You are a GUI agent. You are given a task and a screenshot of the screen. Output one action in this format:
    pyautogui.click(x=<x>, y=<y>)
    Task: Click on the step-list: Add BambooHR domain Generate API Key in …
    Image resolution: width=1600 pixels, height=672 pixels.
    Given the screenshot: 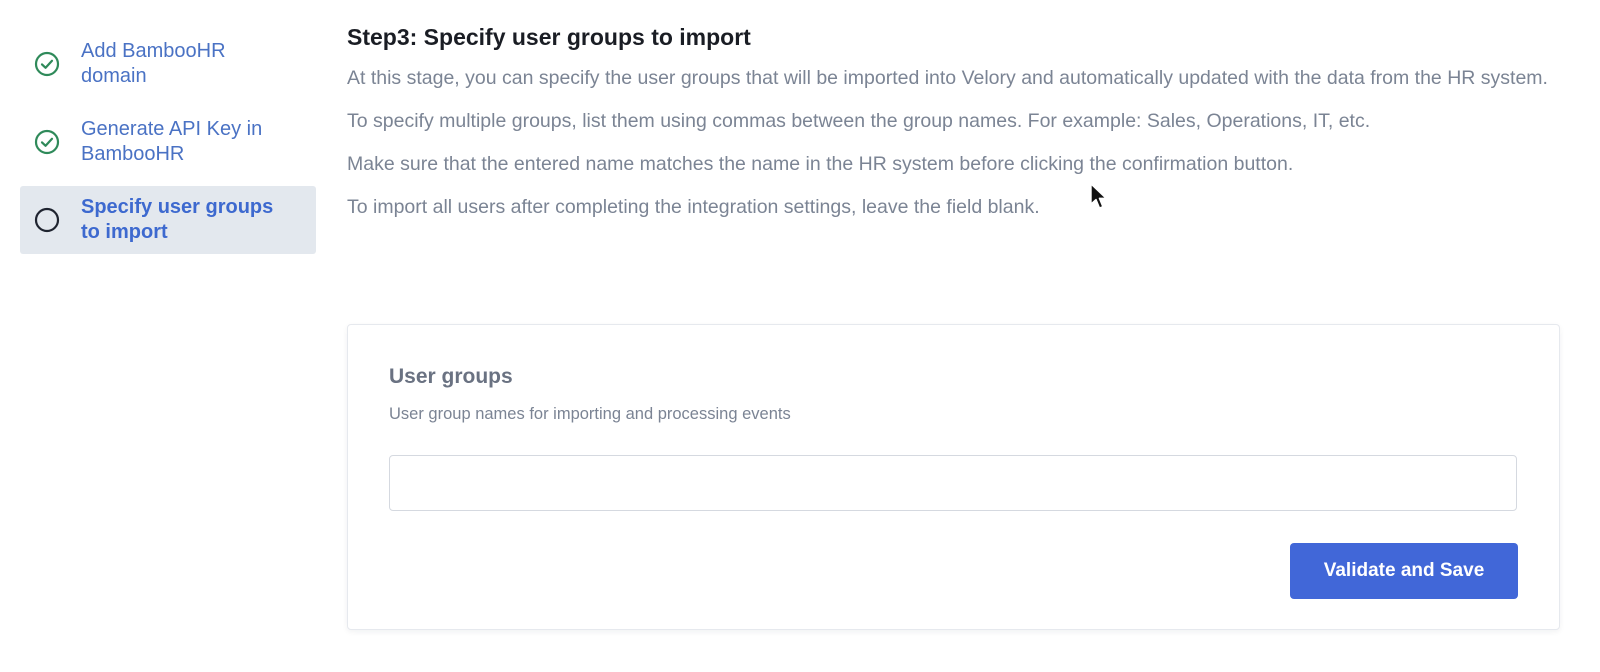 What is the action you would take?
    pyautogui.click(x=168, y=147)
    